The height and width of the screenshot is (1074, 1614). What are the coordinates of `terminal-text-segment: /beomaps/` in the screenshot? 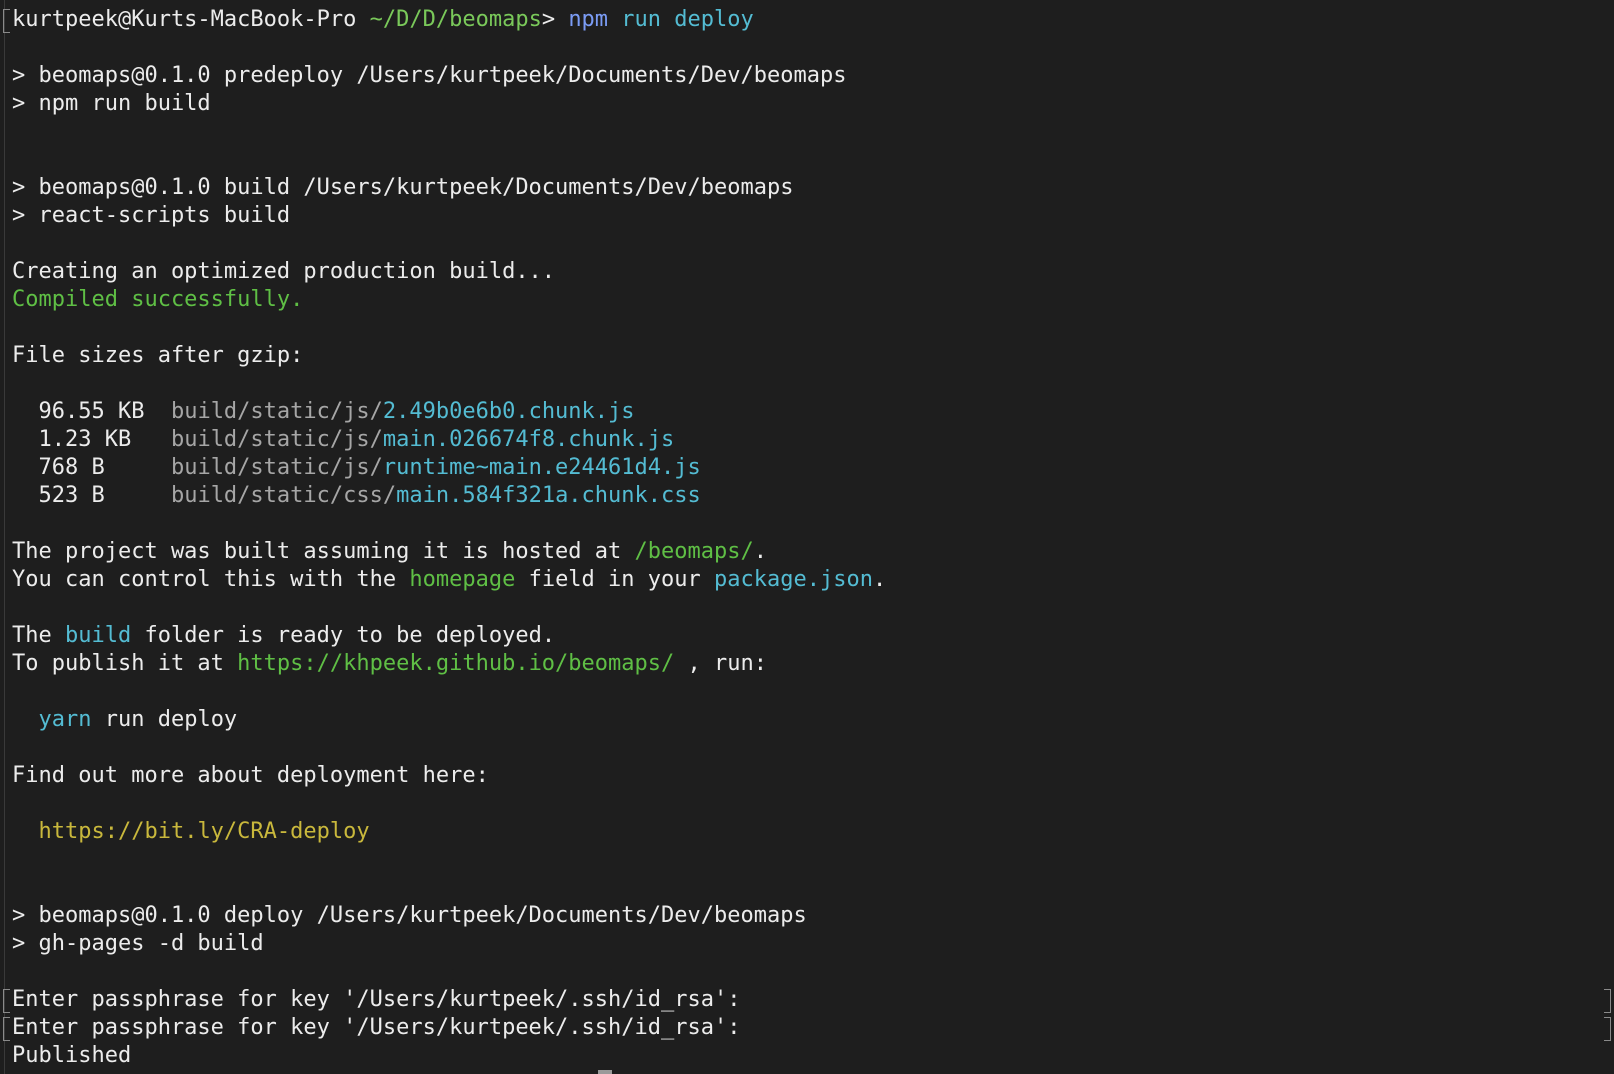 It's located at (694, 551).